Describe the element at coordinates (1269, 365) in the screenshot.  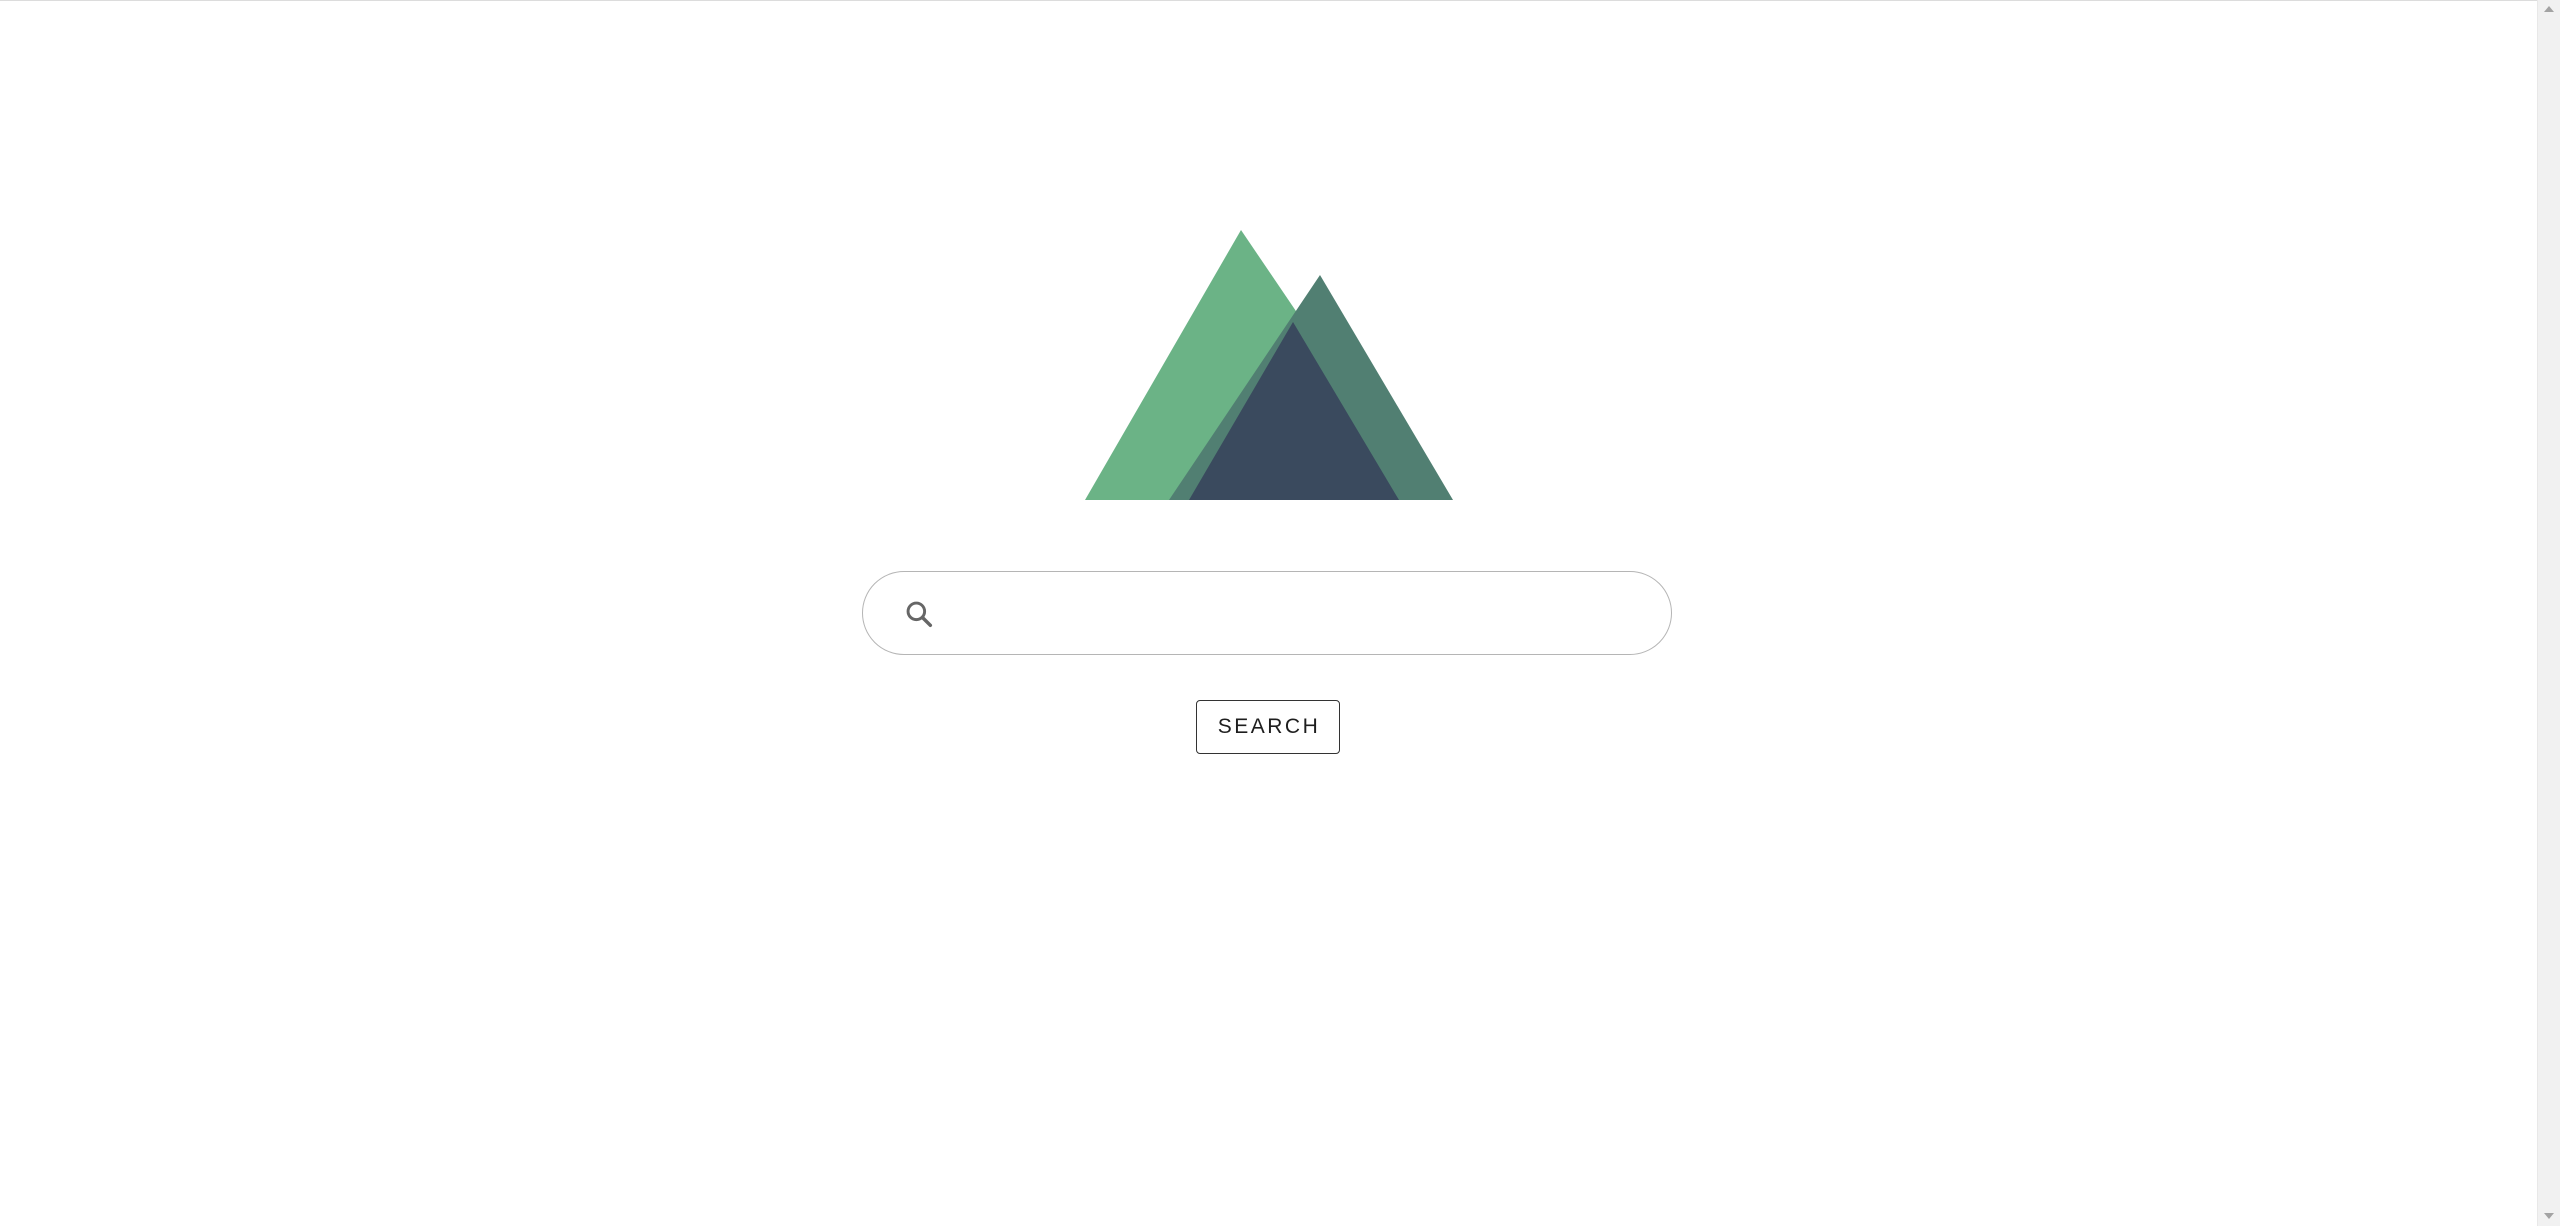
I see `mountains-logo-icon` at that location.